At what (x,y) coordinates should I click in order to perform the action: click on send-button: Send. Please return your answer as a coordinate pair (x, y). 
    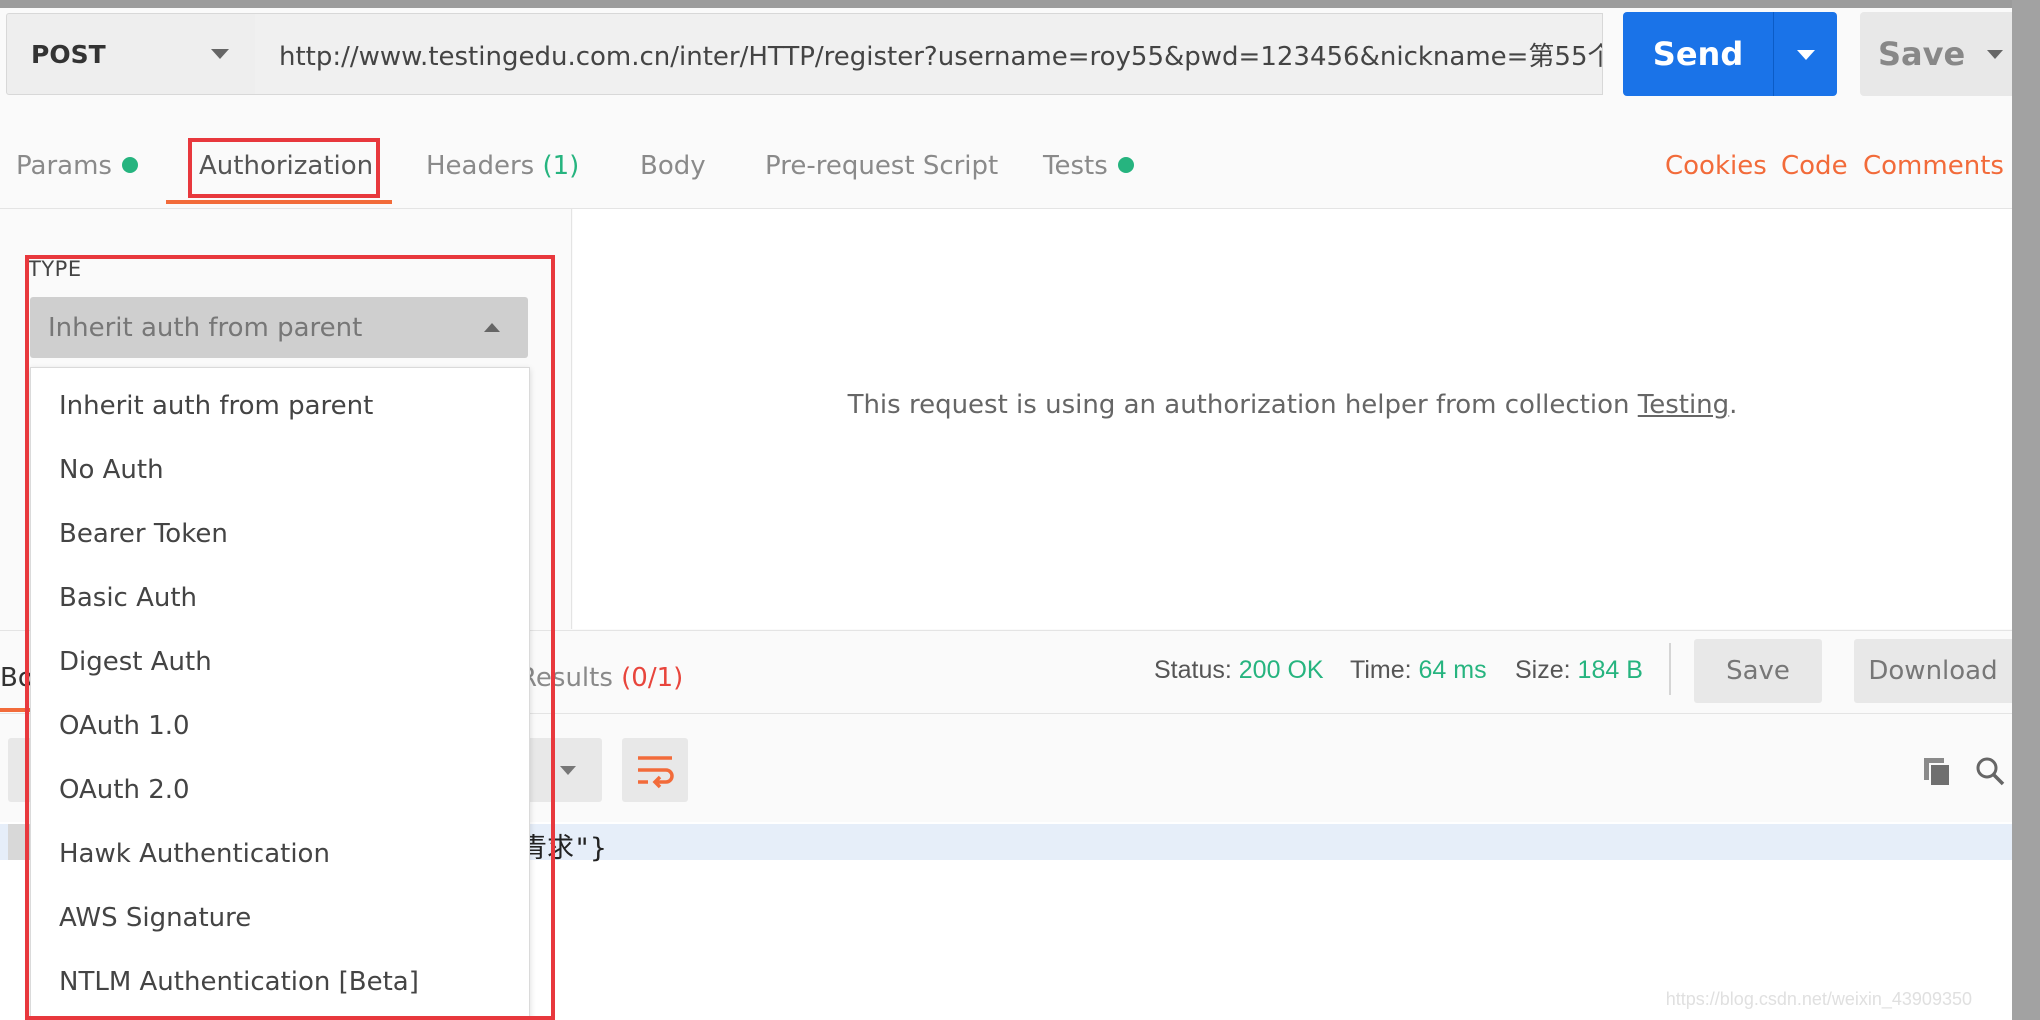
    Looking at the image, I should click on (1698, 54).